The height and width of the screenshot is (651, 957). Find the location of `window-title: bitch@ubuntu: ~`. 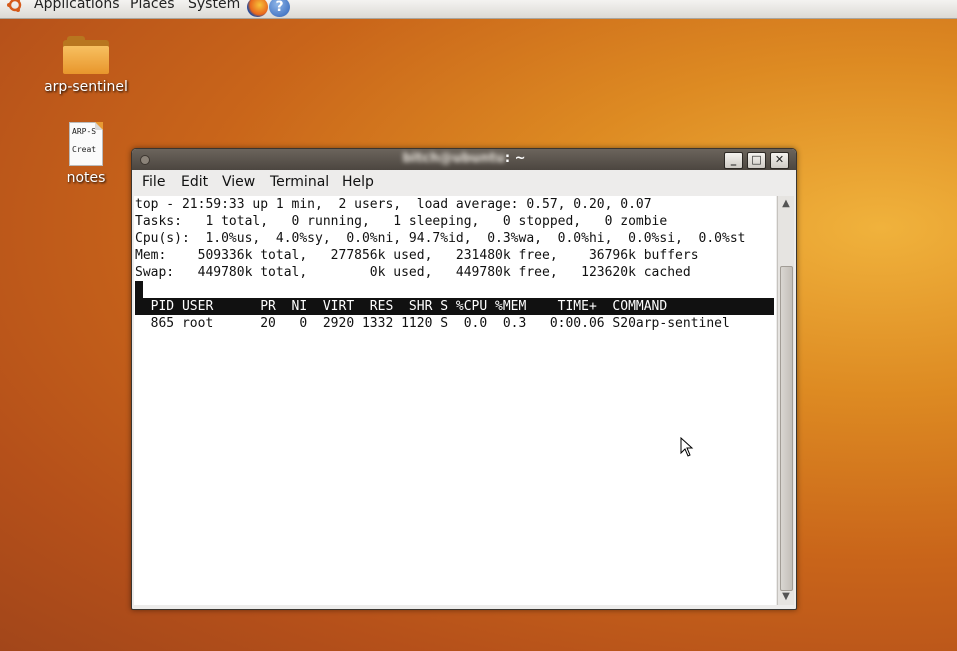

window-title: bitch@ubuntu: ~ is located at coordinates (464, 158).